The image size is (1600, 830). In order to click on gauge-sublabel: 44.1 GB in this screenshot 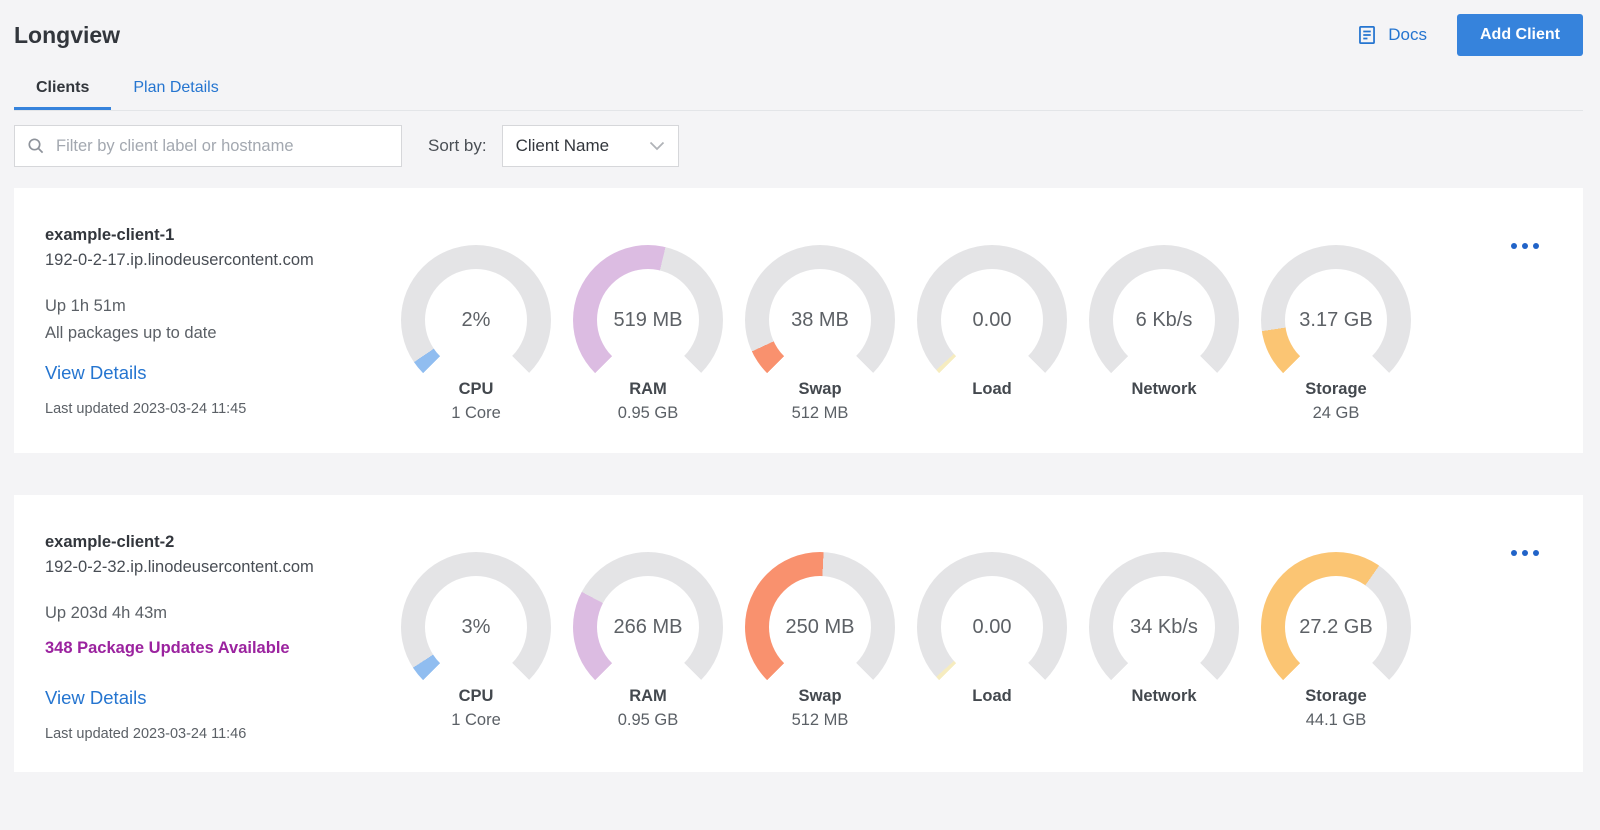, I will do `click(1336, 720)`.